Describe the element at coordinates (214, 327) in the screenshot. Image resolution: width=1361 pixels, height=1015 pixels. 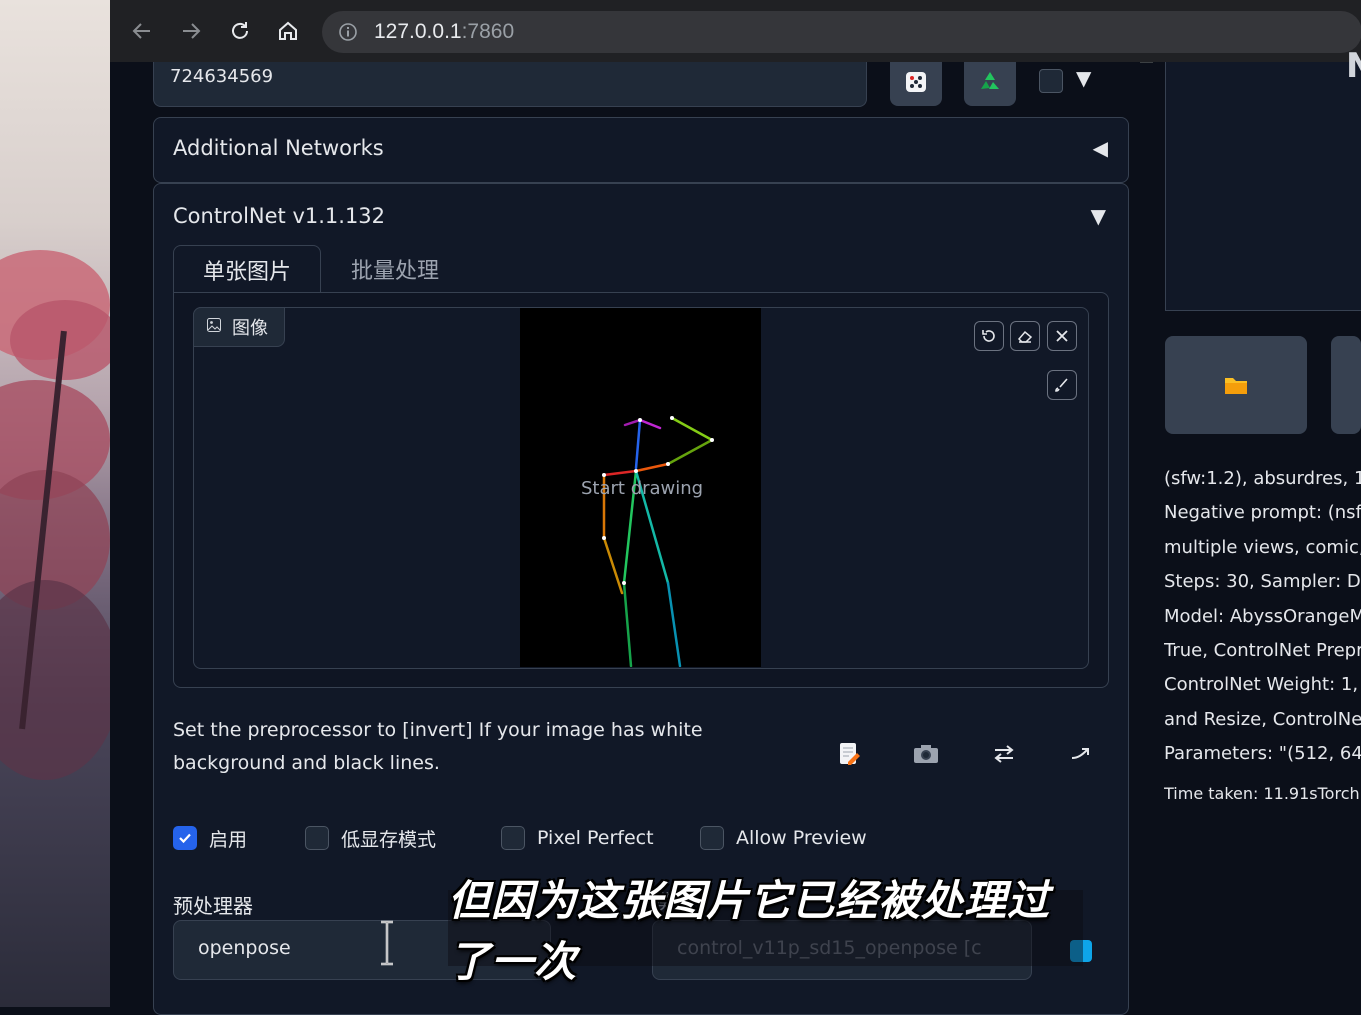
I see `image-icon` at that location.